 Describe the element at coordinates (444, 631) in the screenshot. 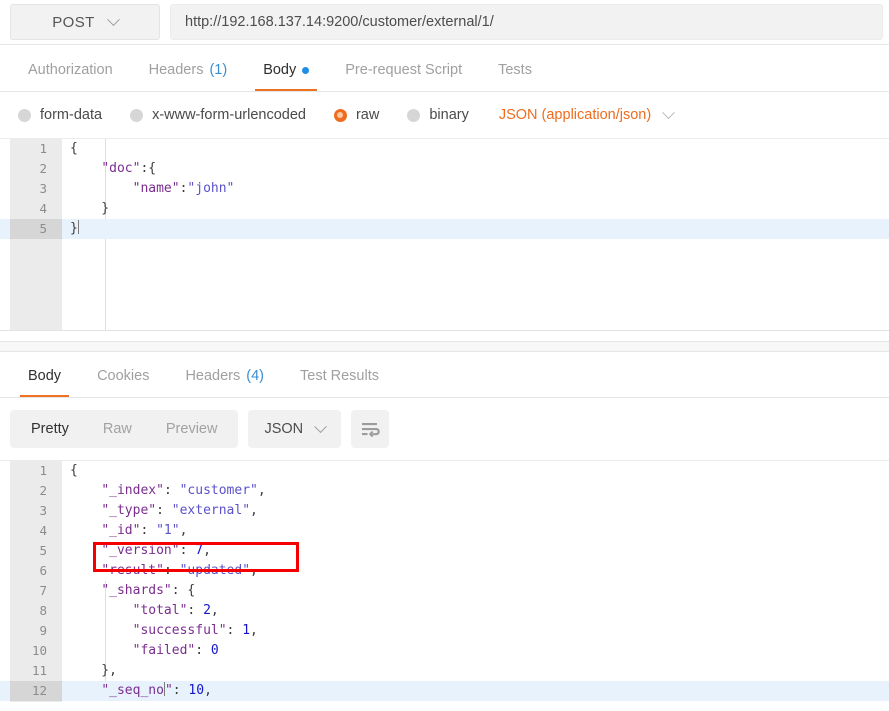

I see `code-line: 9 "successful": 1,` at that location.